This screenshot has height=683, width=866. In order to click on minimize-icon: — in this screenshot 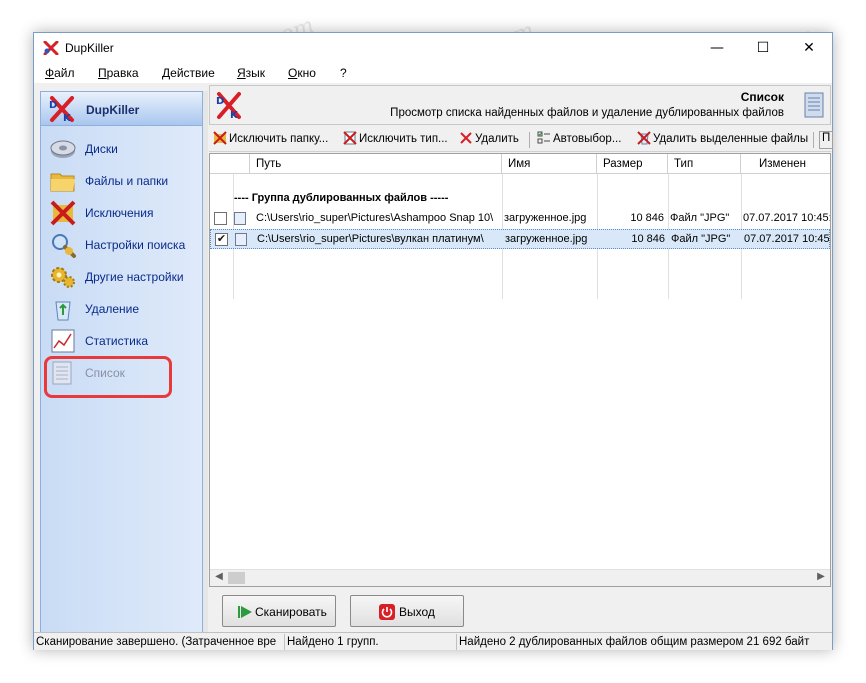, I will do `click(717, 48)`.